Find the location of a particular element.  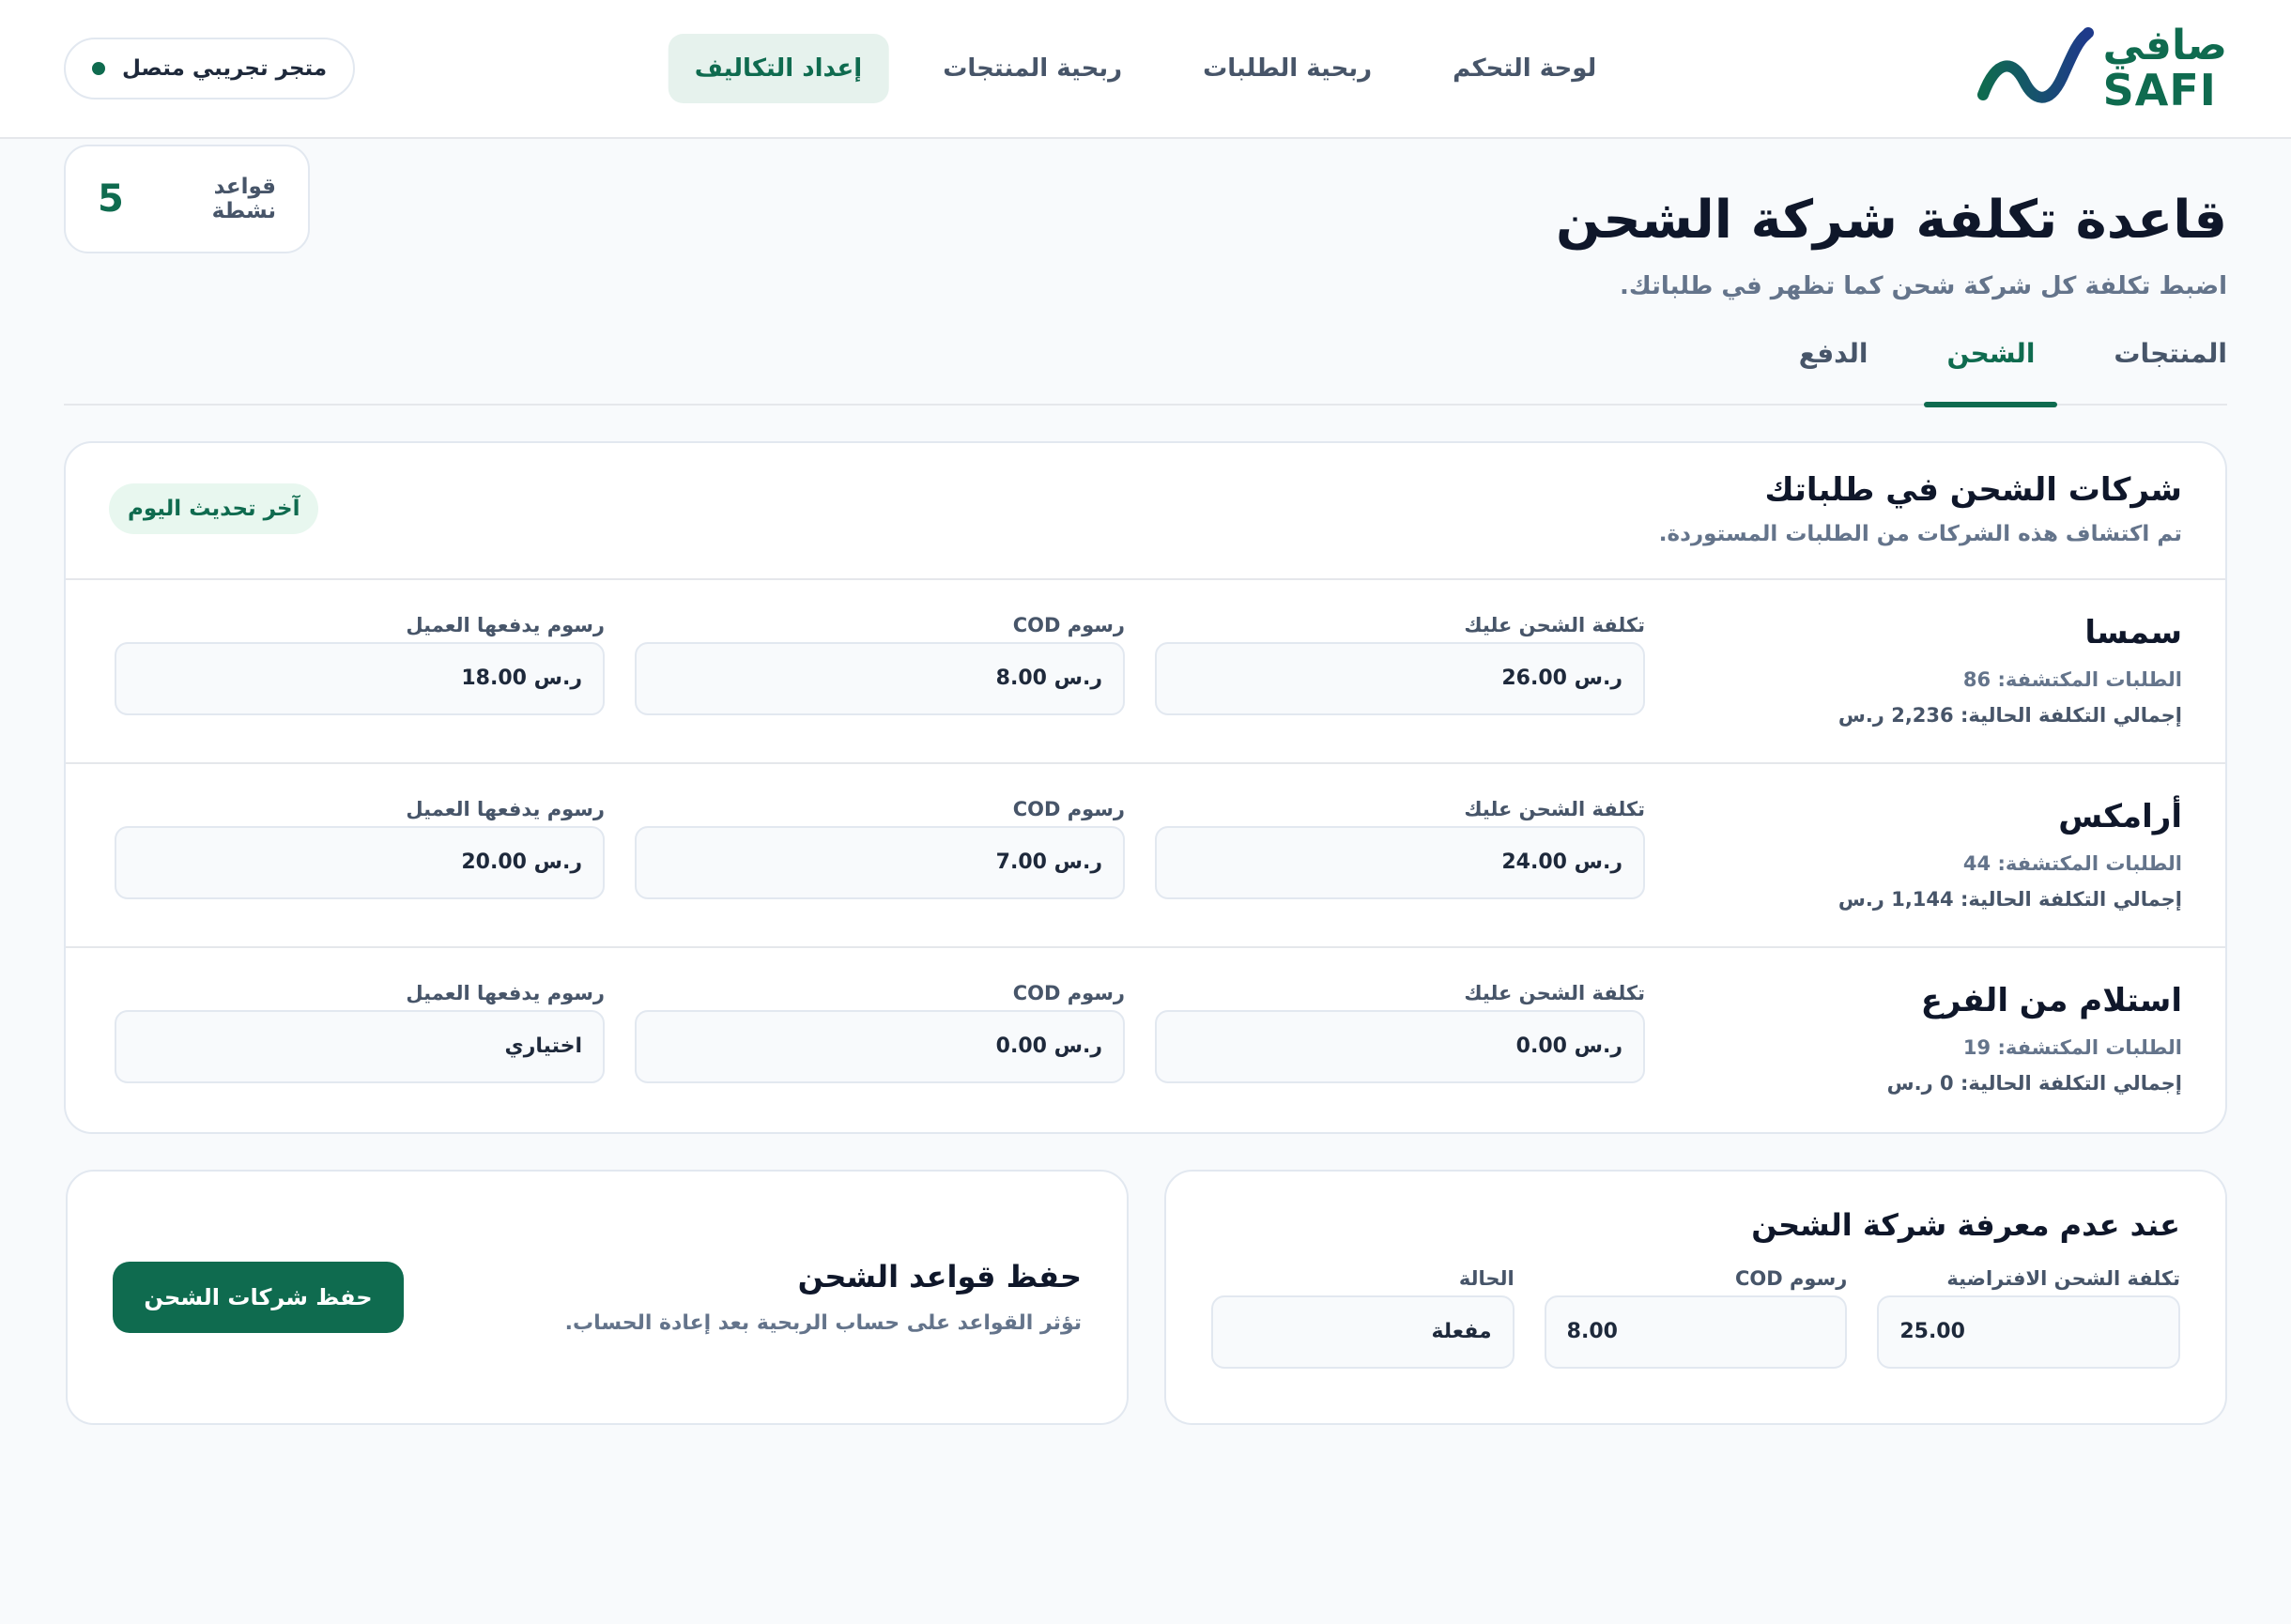

customer-fee-input: ر.س 20.00 is located at coordinates (360, 862).